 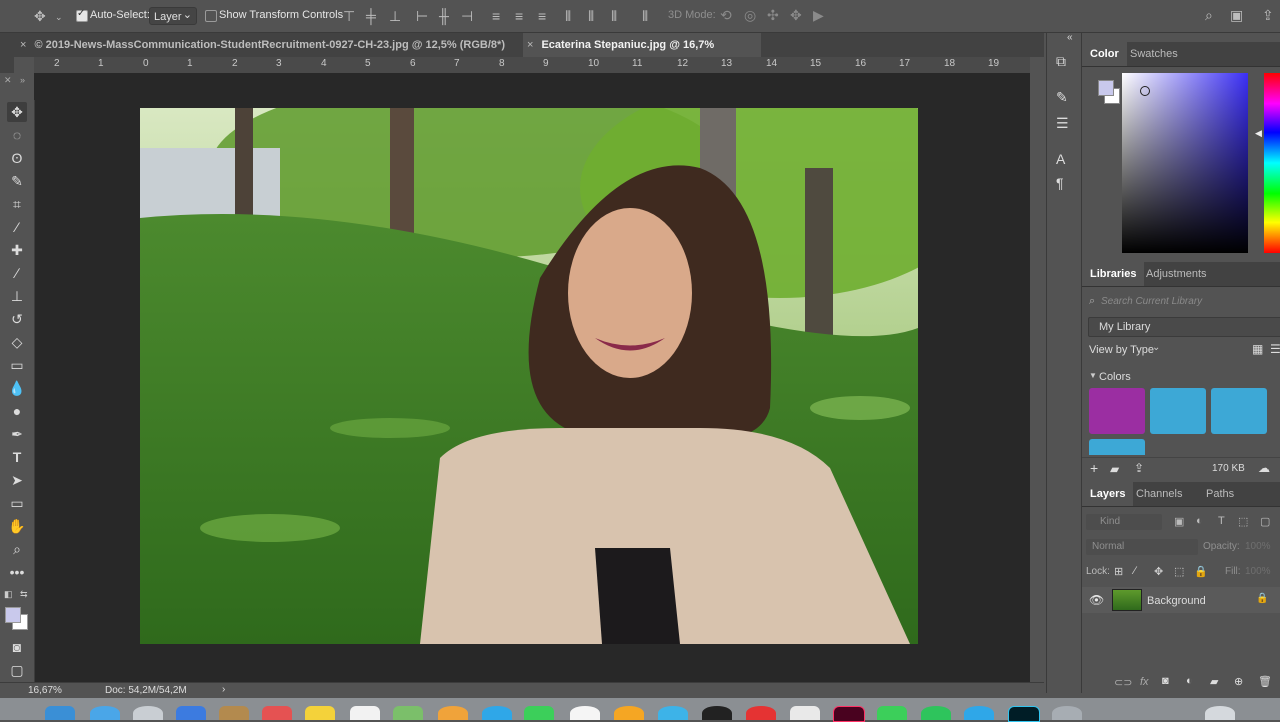 I want to click on mail-app-icon, so click(x=191, y=713).